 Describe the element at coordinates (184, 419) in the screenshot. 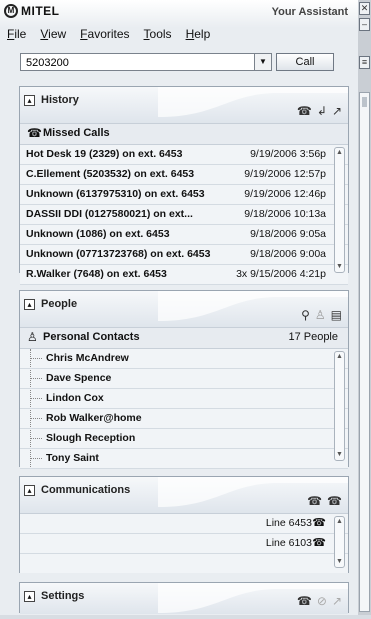

I see `list-item: Rob Walker@home` at that location.